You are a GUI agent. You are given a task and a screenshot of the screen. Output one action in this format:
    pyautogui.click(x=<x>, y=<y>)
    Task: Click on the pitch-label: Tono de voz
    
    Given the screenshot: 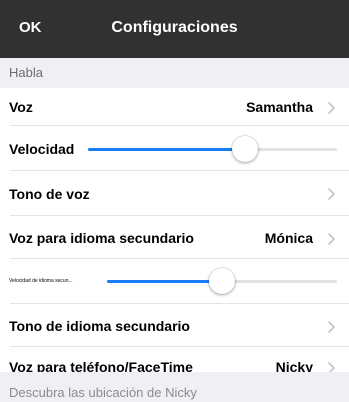 What is the action you would take?
    pyautogui.click(x=49, y=194)
    